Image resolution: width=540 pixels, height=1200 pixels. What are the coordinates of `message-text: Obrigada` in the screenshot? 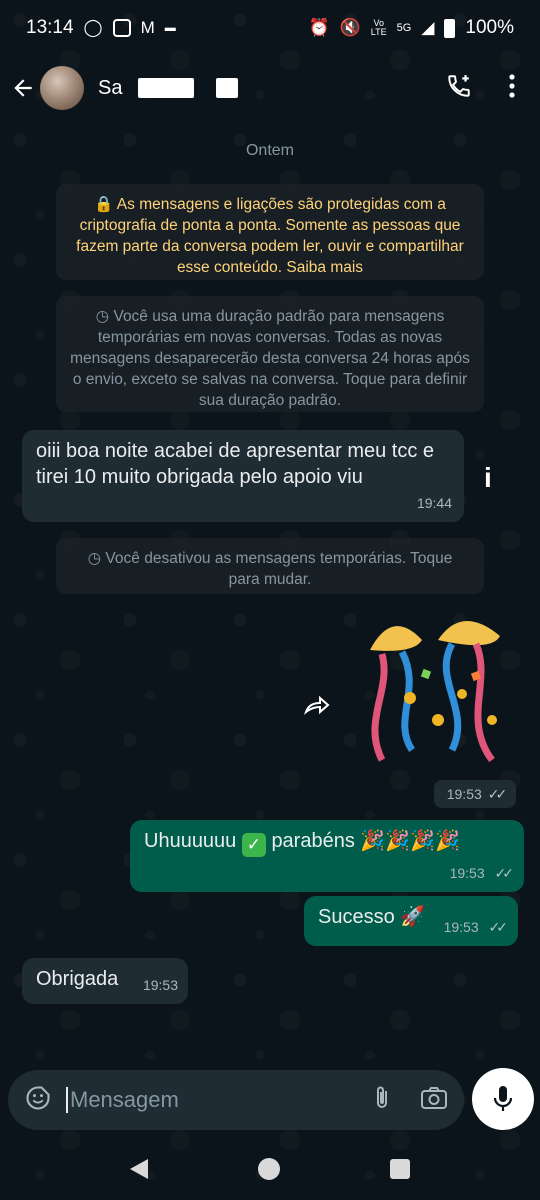 It's located at (77, 979).